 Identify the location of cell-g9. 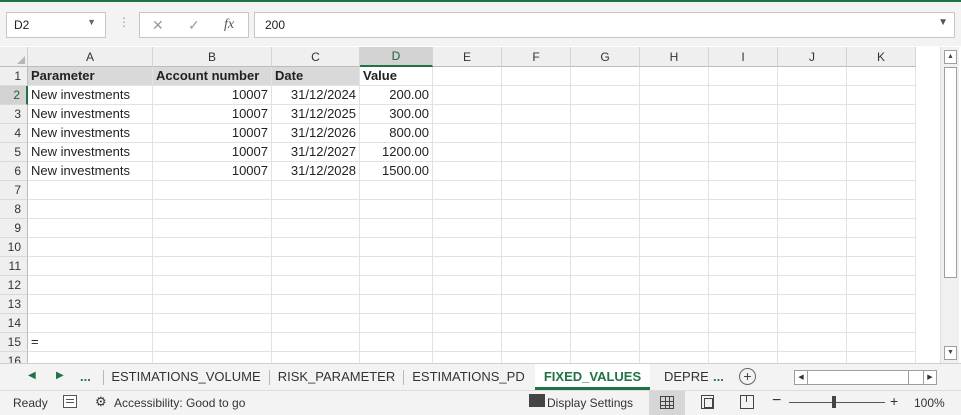
(605, 228).